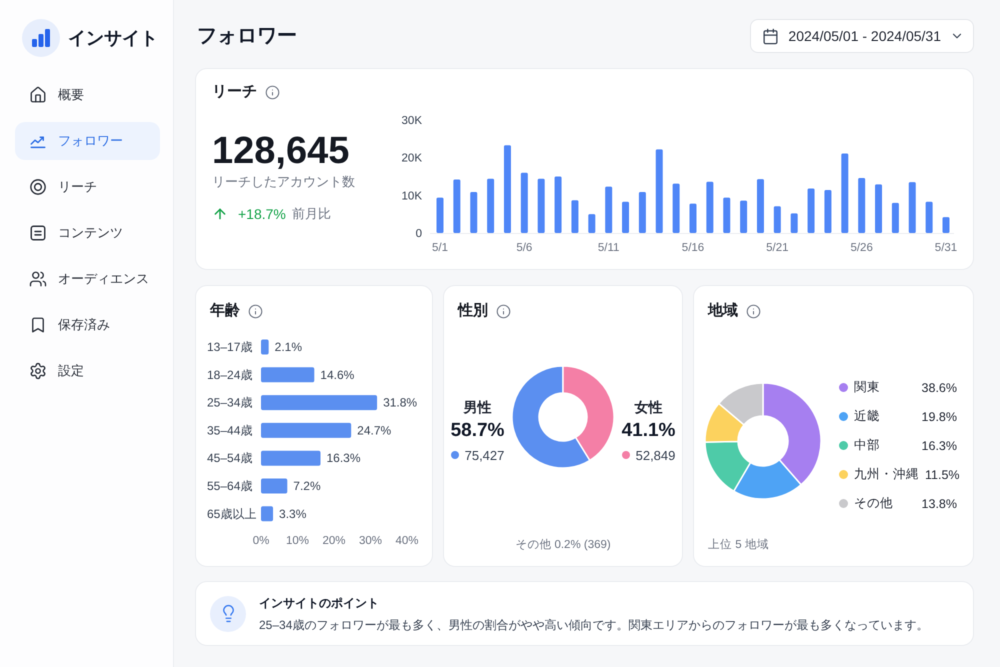 The image size is (1000, 667). I want to click on legend-label: その他, so click(873, 503).